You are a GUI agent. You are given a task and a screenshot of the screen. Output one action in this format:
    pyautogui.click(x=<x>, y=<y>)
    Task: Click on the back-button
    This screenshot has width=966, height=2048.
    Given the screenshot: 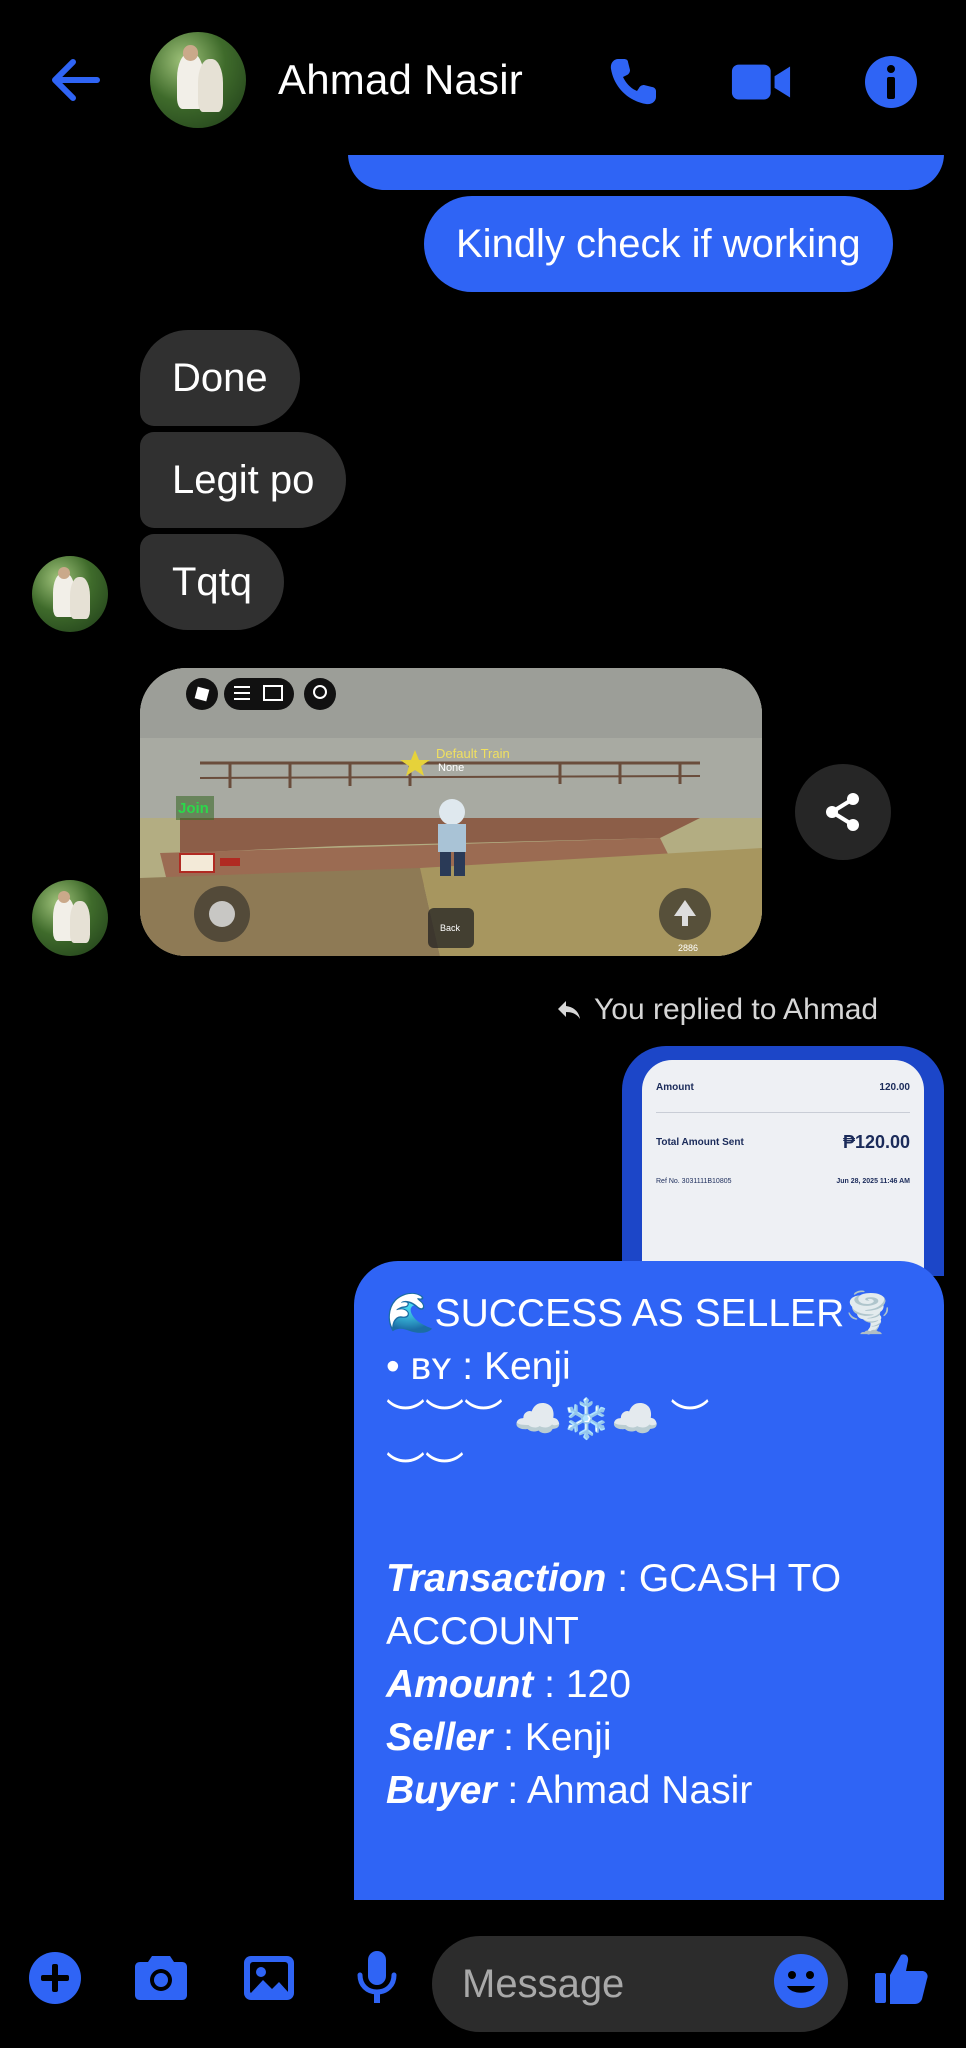 What is the action you would take?
    pyautogui.click(x=75, y=80)
    